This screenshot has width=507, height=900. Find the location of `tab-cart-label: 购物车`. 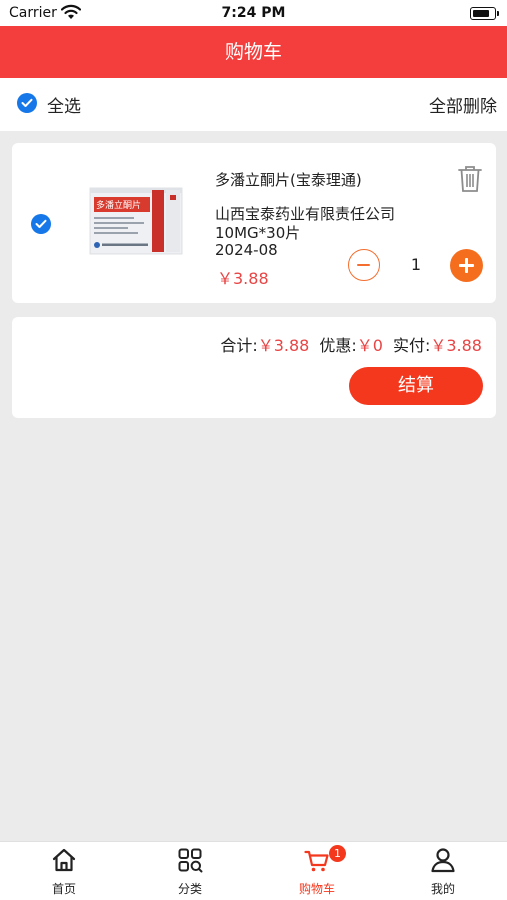

tab-cart-label: 购物车 is located at coordinates (316, 889).